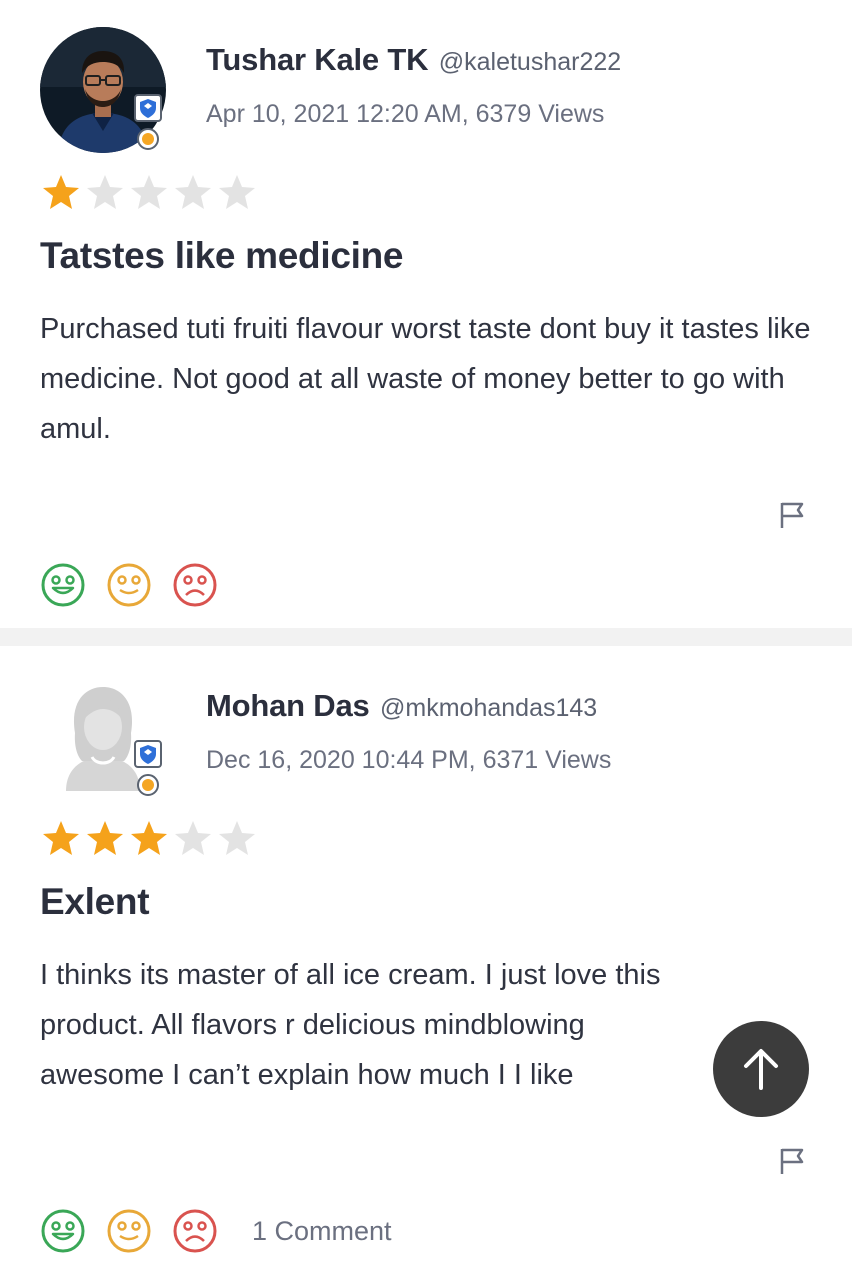  What do you see at coordinates (426, 637) in the screenshot?
I see `review-divider` at bounding box center [426, 637].